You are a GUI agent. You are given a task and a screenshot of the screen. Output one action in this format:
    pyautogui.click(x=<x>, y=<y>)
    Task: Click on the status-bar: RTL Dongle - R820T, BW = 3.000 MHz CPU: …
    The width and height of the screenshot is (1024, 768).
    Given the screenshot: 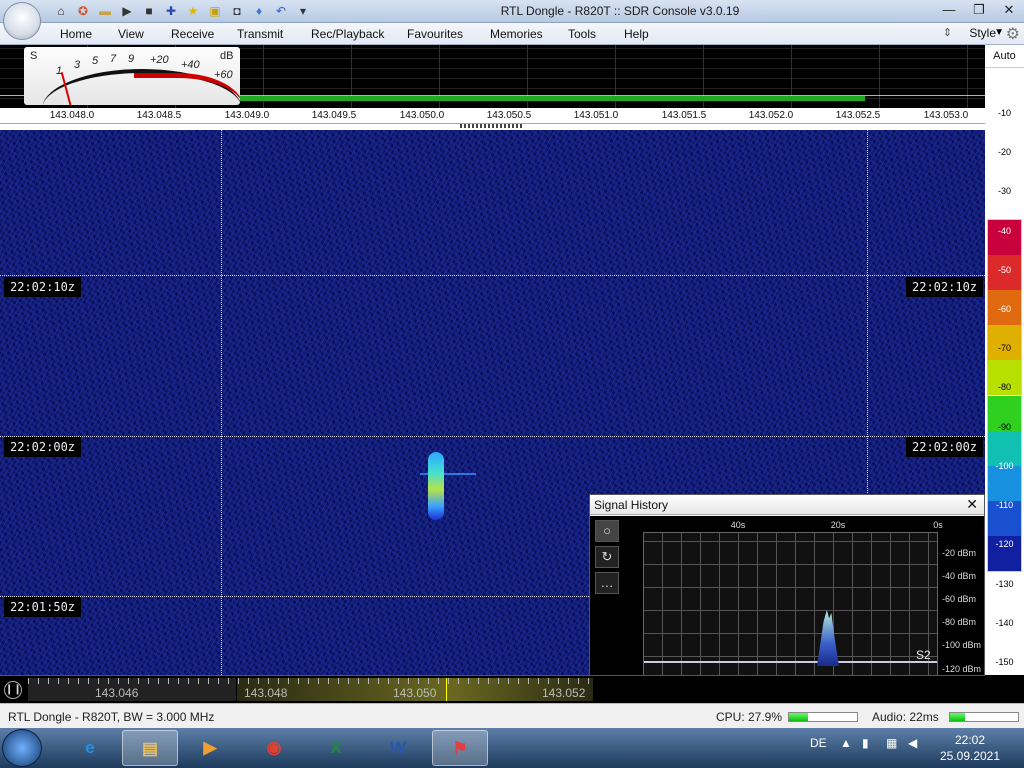 What is the action you would take?
    pyautogui.click(x=512, y=715)
    